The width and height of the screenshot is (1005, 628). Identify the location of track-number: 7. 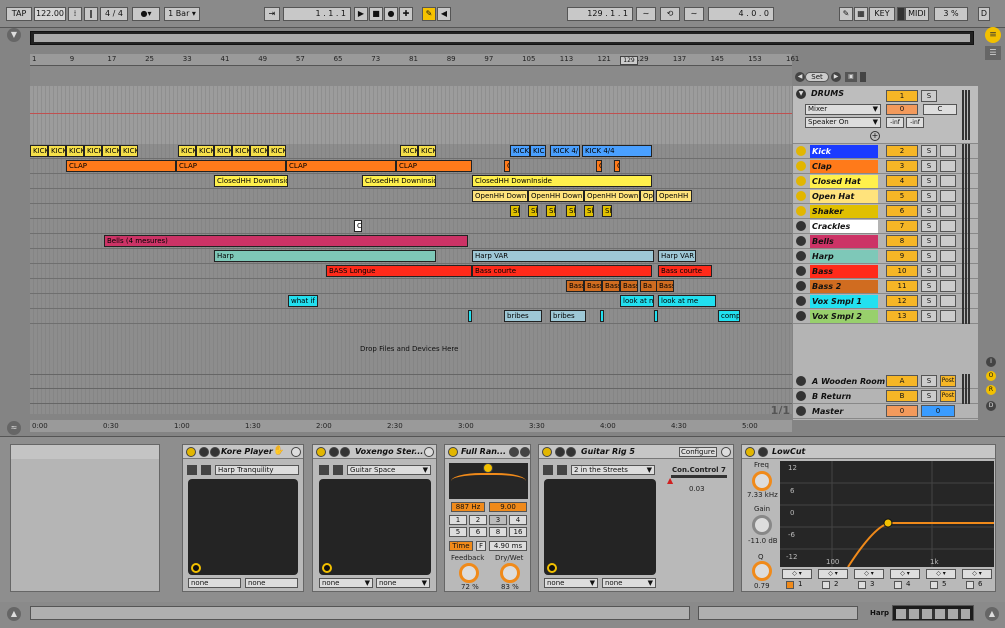
(902, 226).